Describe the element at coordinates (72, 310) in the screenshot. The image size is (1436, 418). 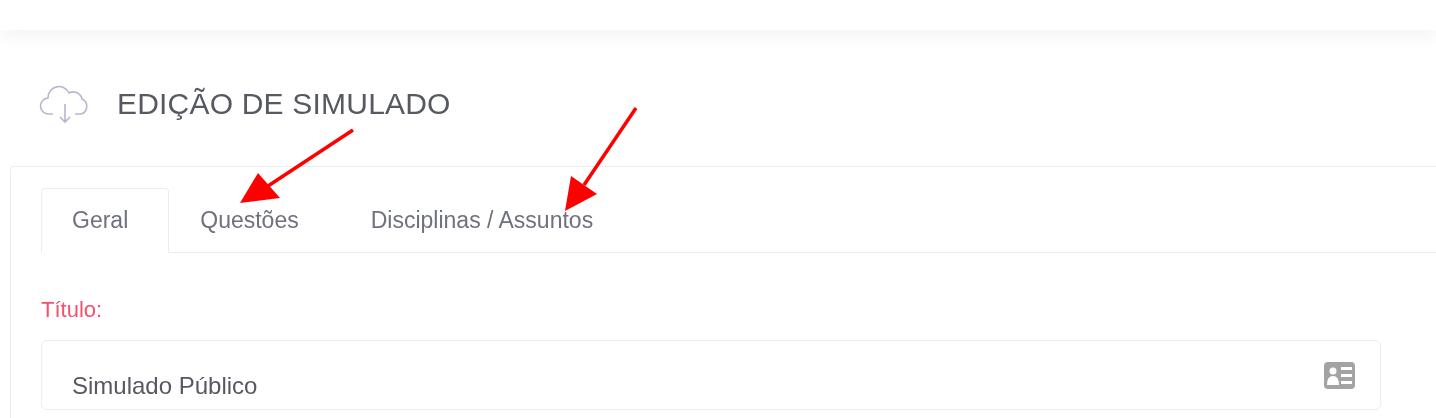
I see `field-label: Título:` at that location.